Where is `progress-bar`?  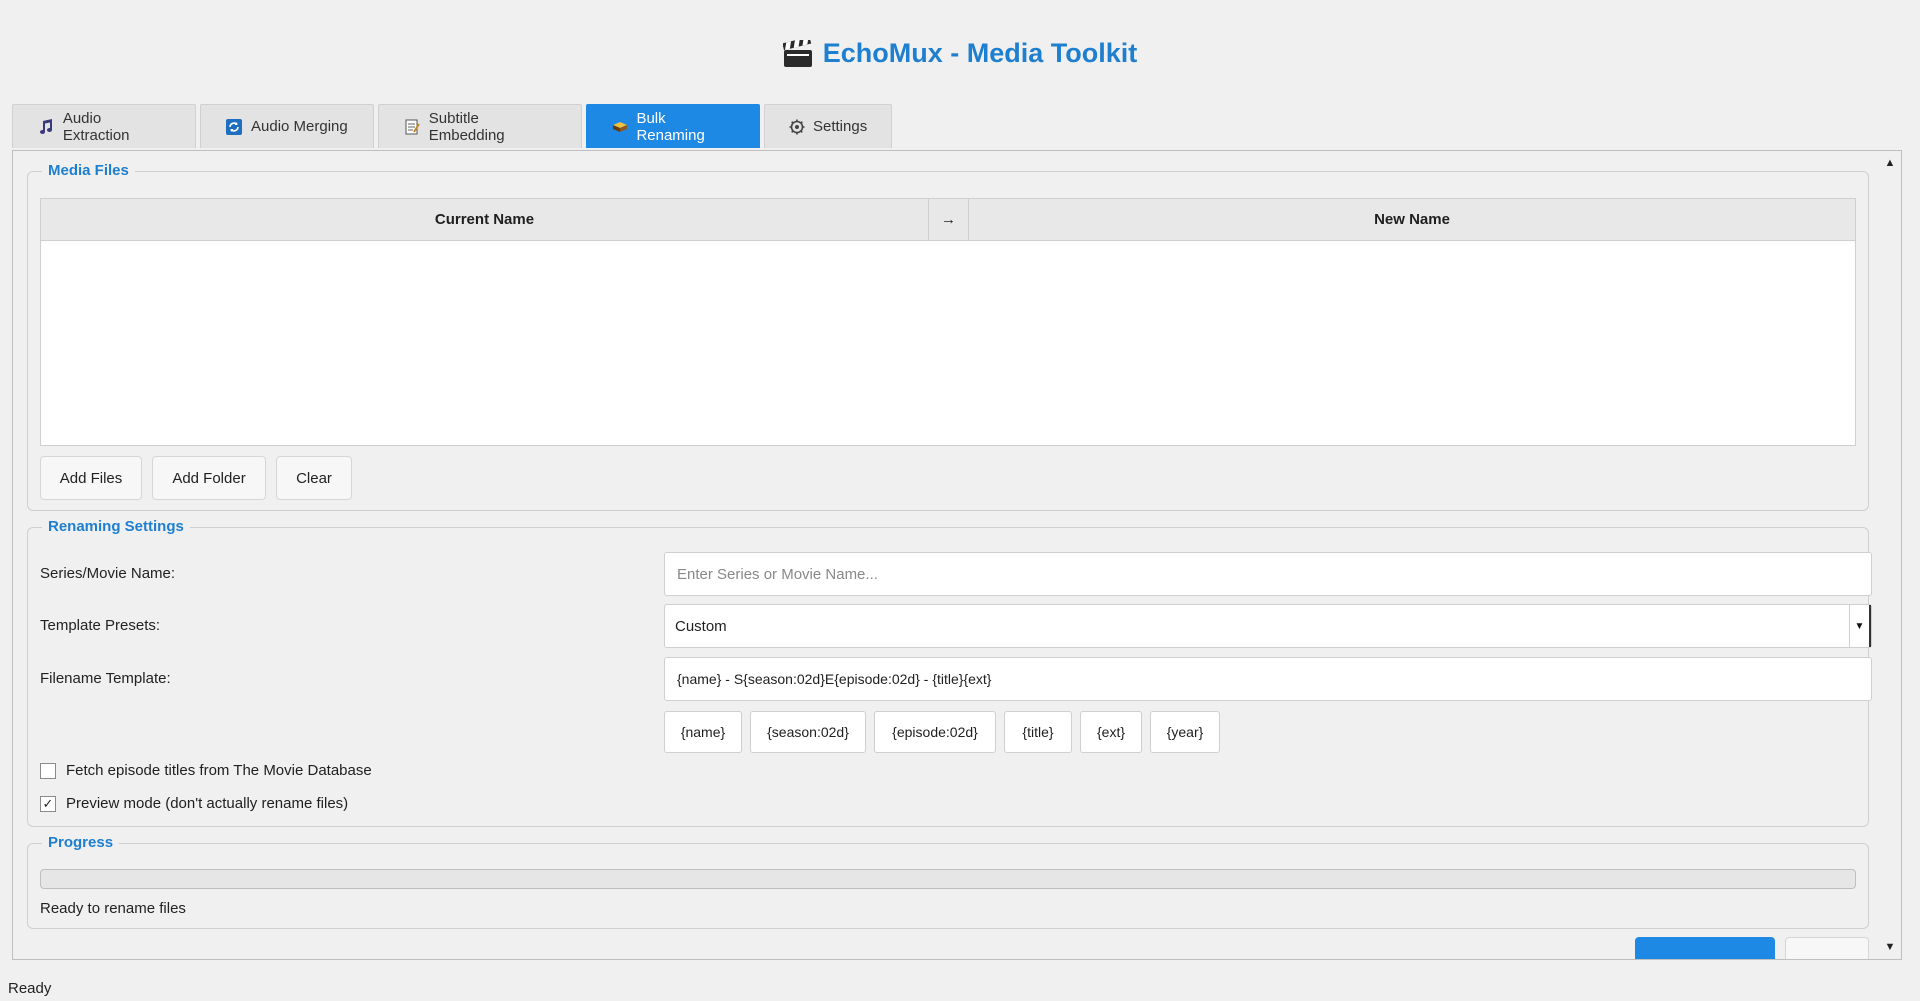
progress-bar is located at coordinates (948, 879).